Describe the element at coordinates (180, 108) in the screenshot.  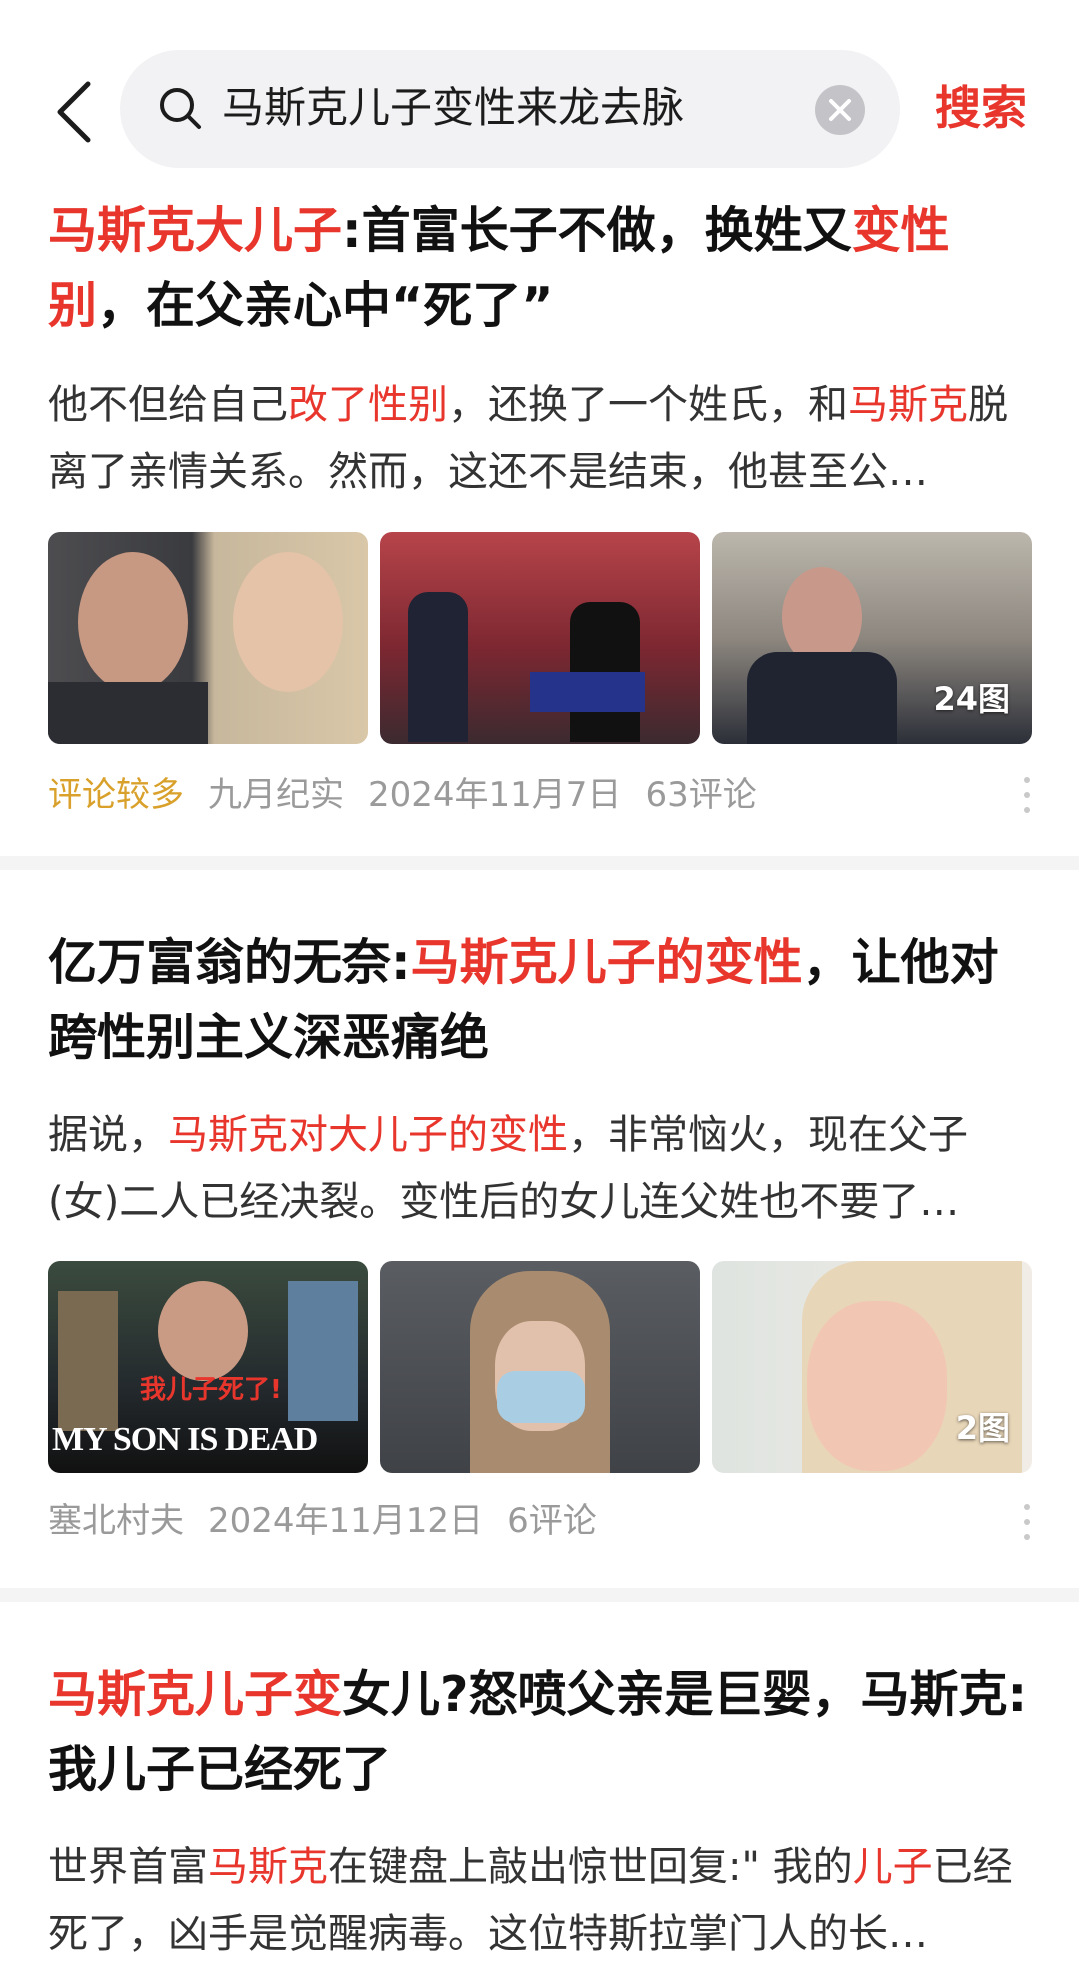
I see `search-icon` at that location.